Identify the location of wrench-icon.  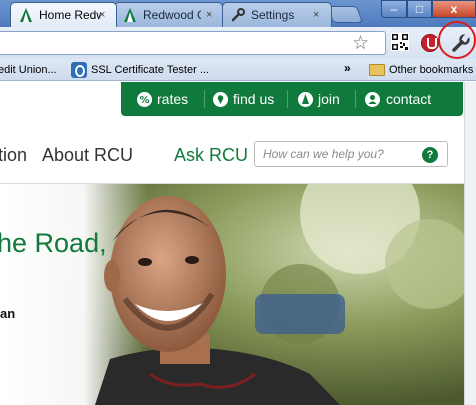
(238, 15).